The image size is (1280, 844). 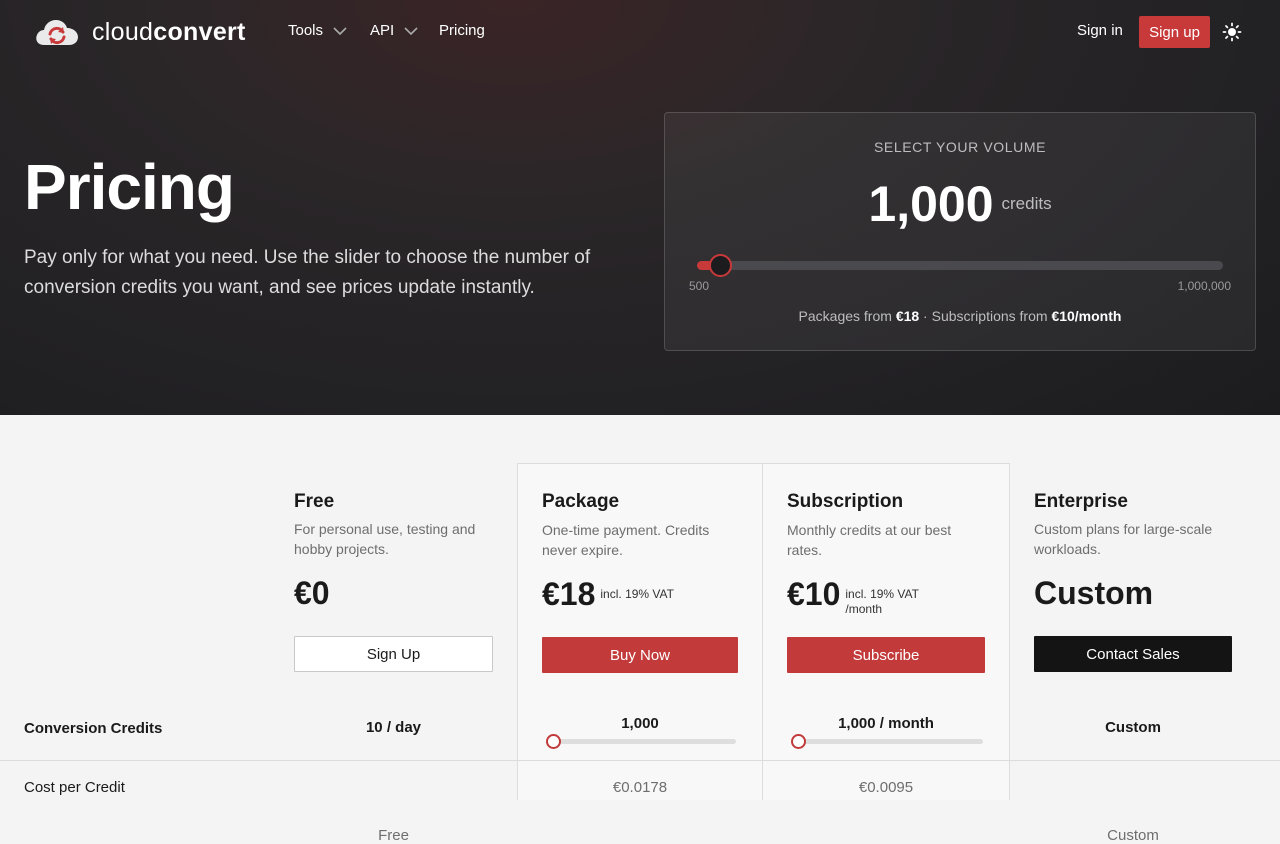 What do you see at coordinates (720, 265) in the screenshot?
I see `volume-slider-thumb` at bounding box center [720, 265].